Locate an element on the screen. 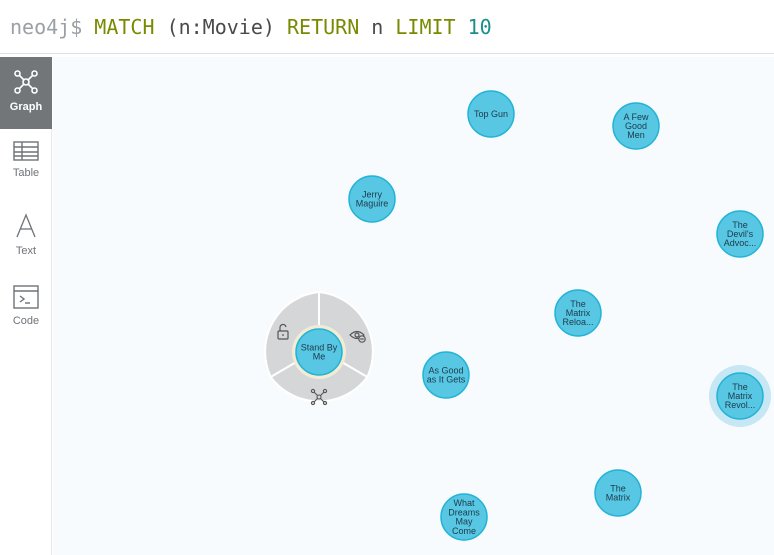 Image resolution: width=774 pixels, height=555 pixels. node-label: Come is located at coordinates (464, 531).